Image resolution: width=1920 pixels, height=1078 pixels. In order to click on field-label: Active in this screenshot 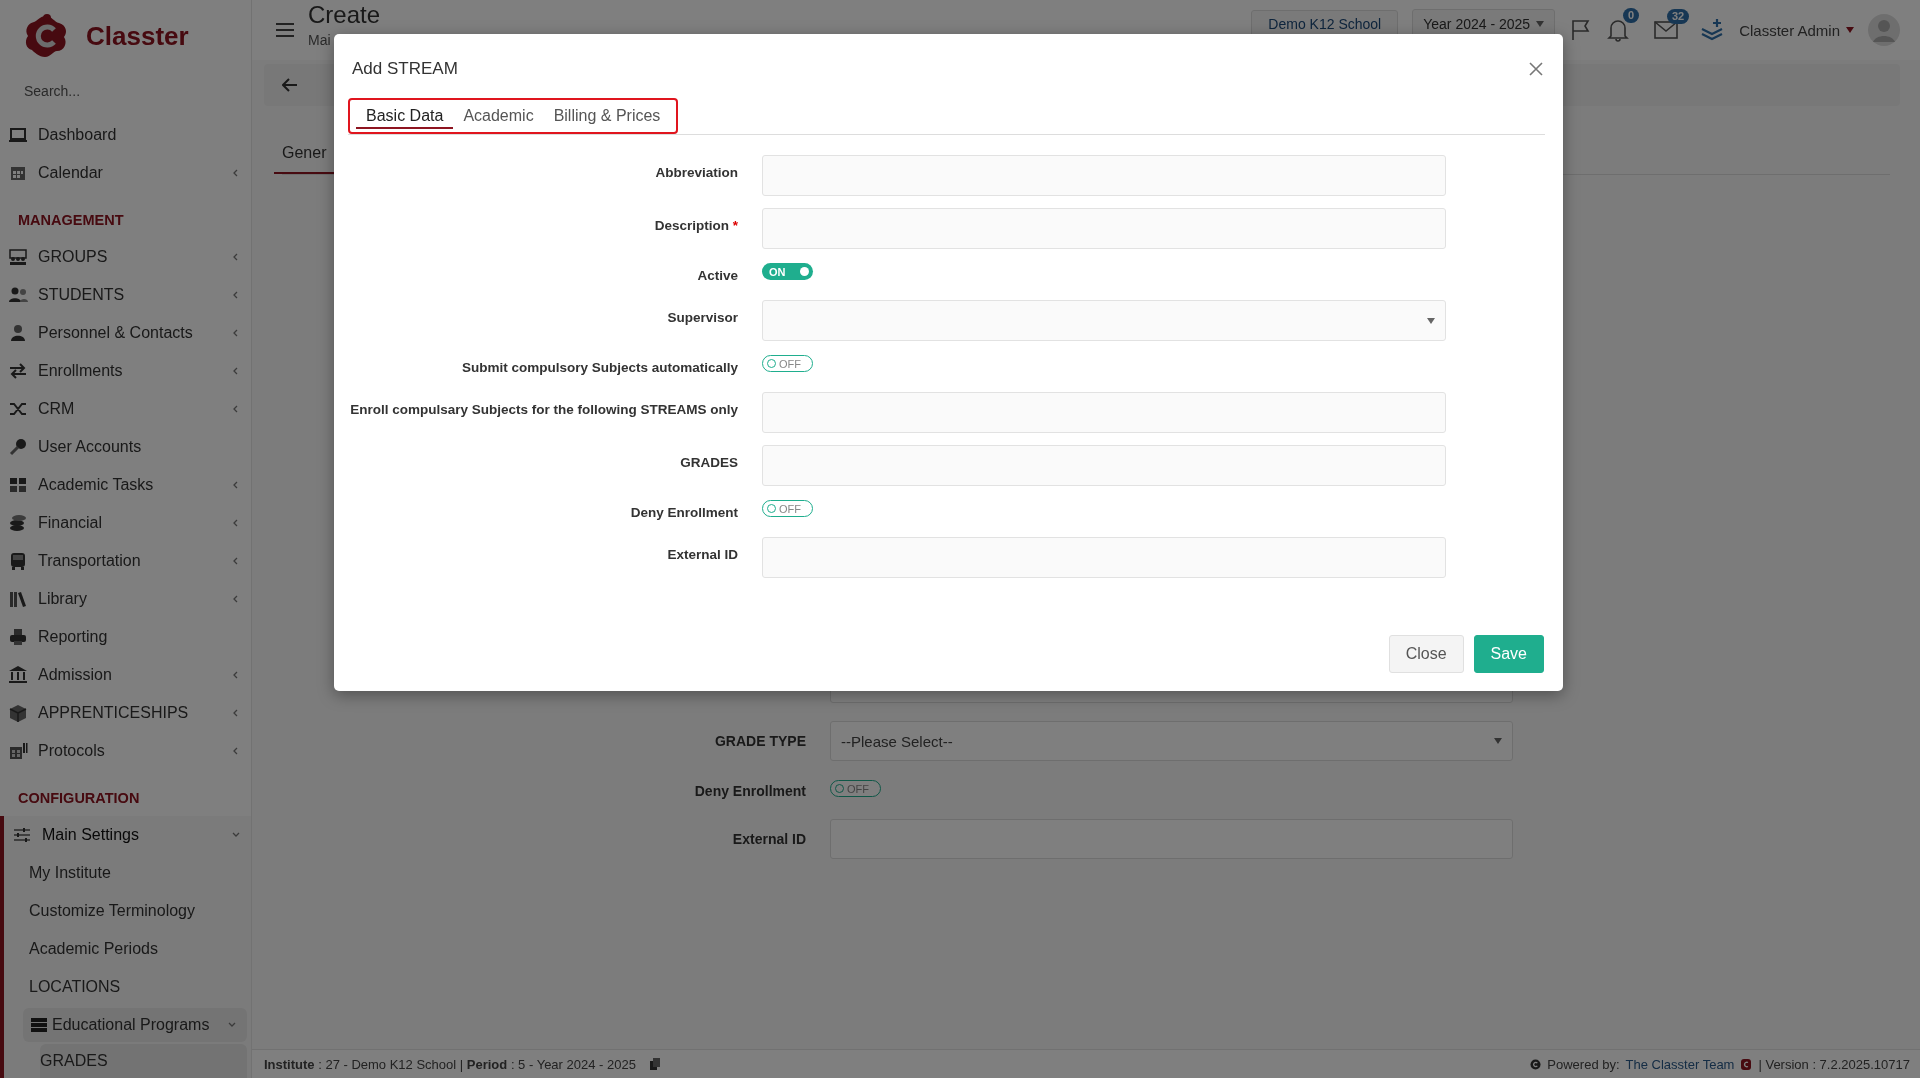, I will do `click(717, 276)`.